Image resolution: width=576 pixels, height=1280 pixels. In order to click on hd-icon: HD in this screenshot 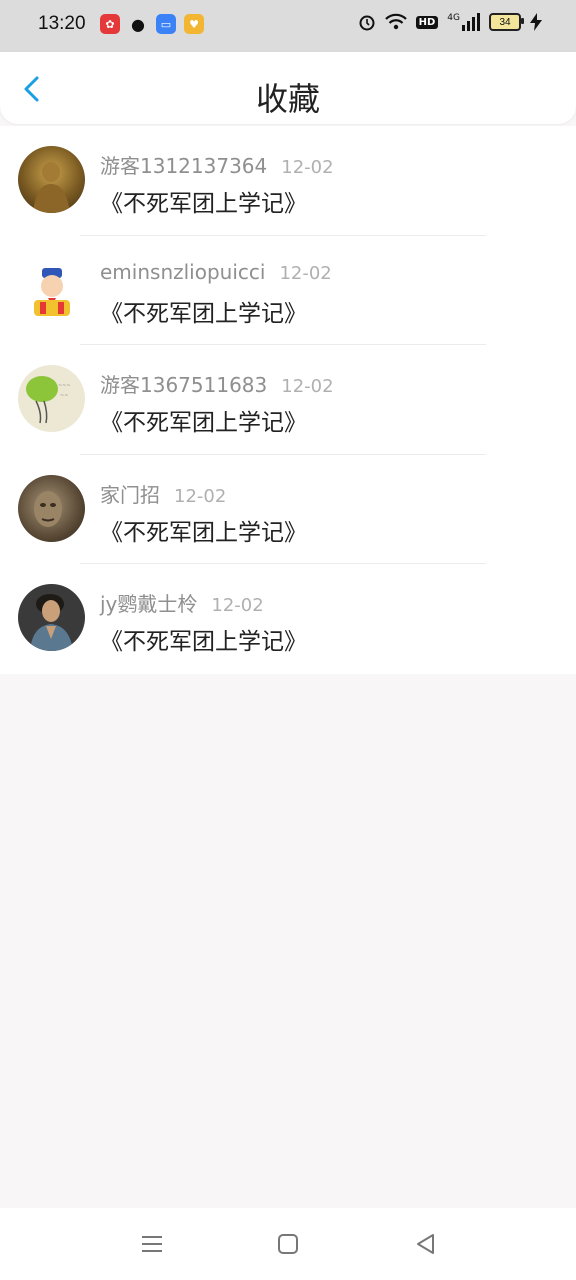, I will do `click(427, 22)`.